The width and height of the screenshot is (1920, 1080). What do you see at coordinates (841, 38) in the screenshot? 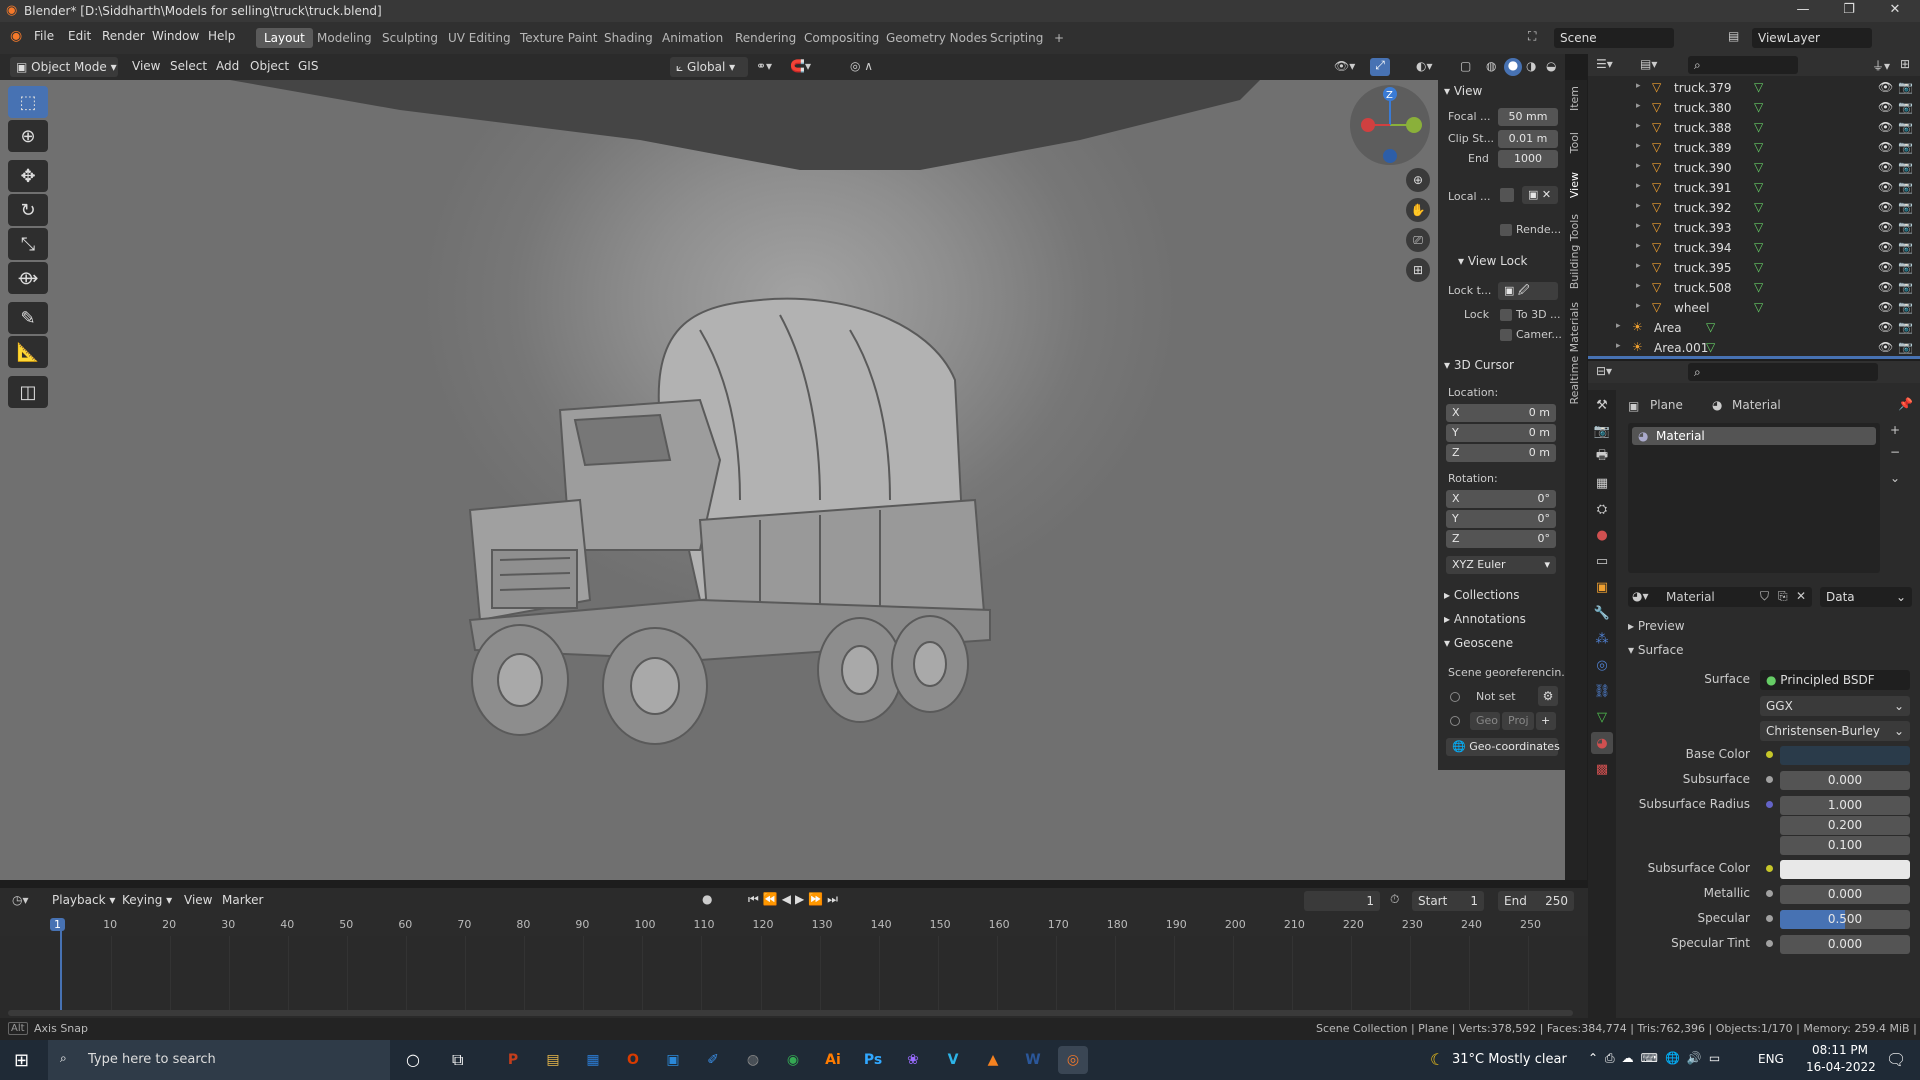
I see `tab-compositing: Compositing` at bounding box center [841, 38].